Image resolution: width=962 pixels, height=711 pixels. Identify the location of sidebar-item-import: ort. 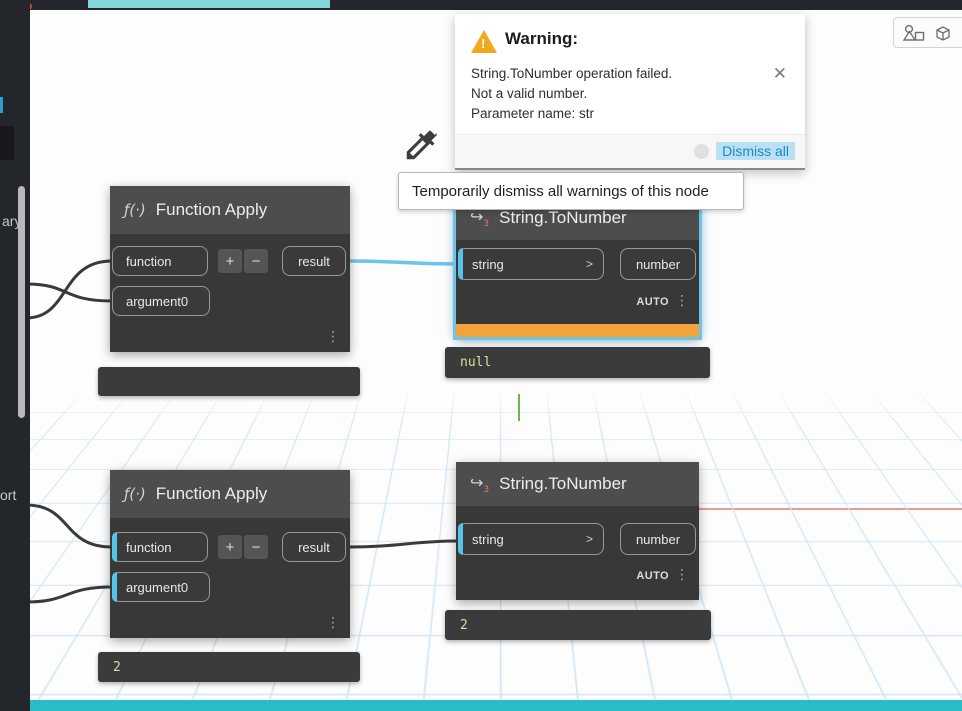
(8, 495).